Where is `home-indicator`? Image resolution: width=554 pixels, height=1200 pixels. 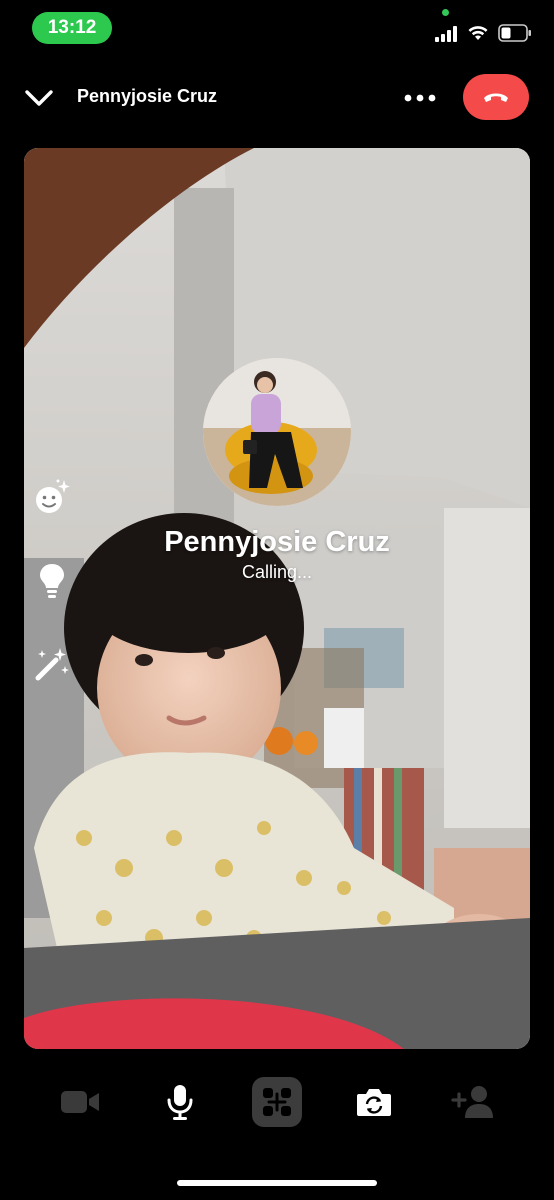
home-indicator is located at coordinates (277, 1183).